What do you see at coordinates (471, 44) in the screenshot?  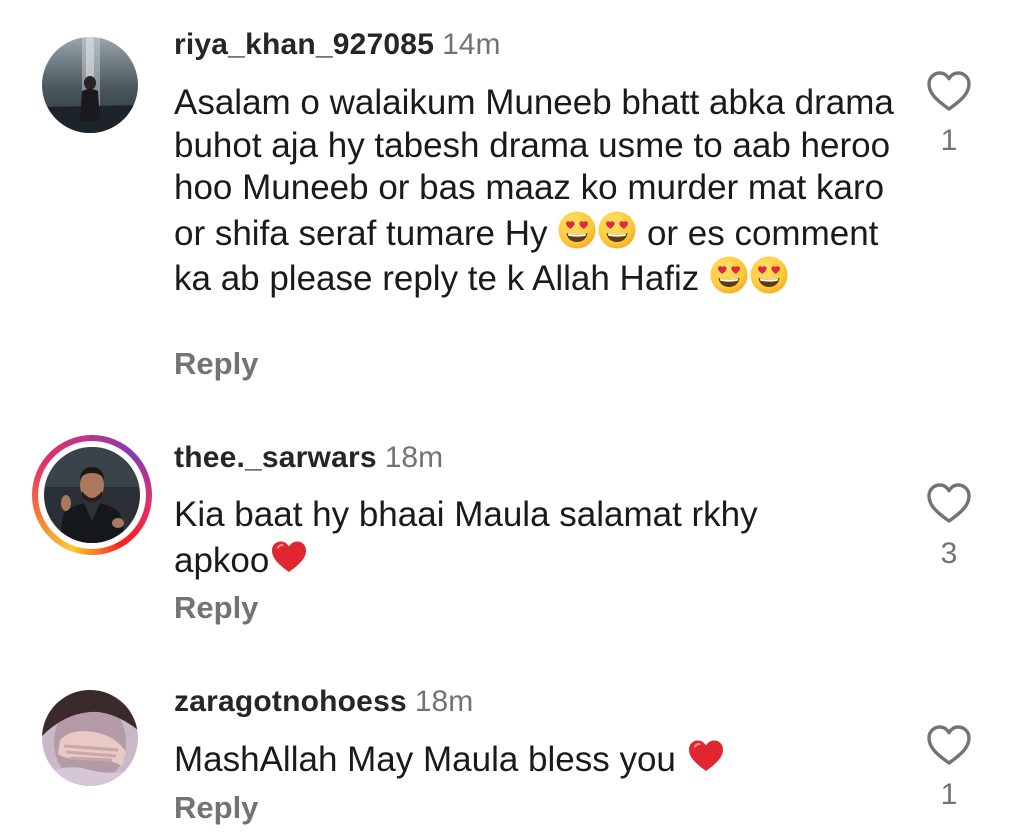 I see `timestamp: 14m` at bounding box center [471, 44].